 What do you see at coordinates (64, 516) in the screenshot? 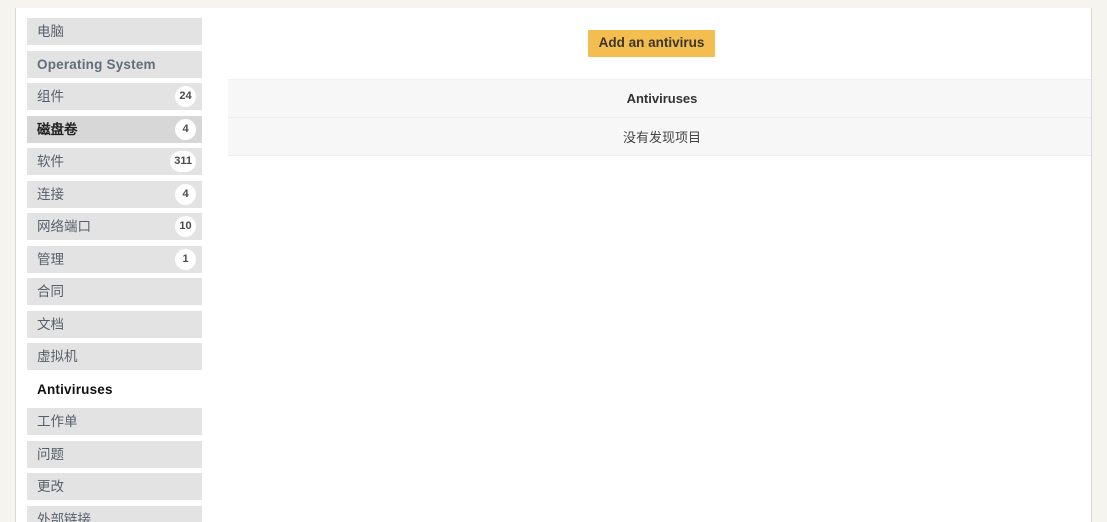
I see `sidebar-item-label: 外部链接` at bounding box center [64, 516].